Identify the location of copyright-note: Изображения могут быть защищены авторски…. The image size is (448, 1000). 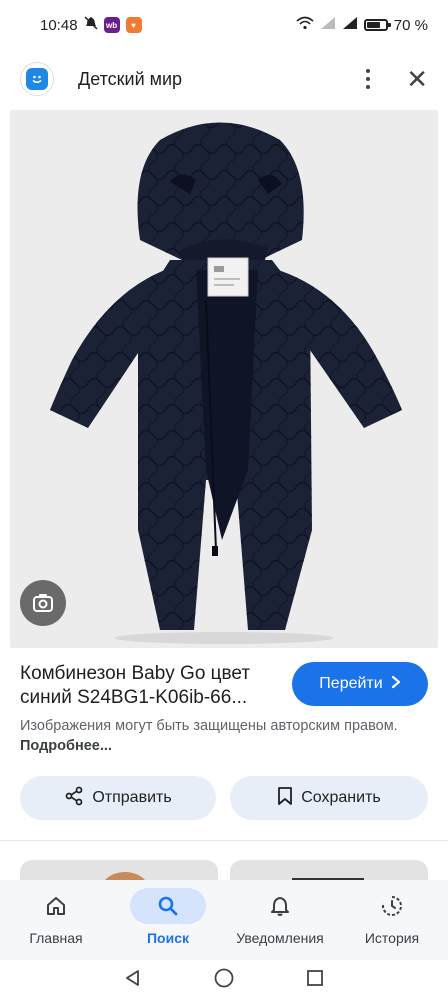
(225, 736).